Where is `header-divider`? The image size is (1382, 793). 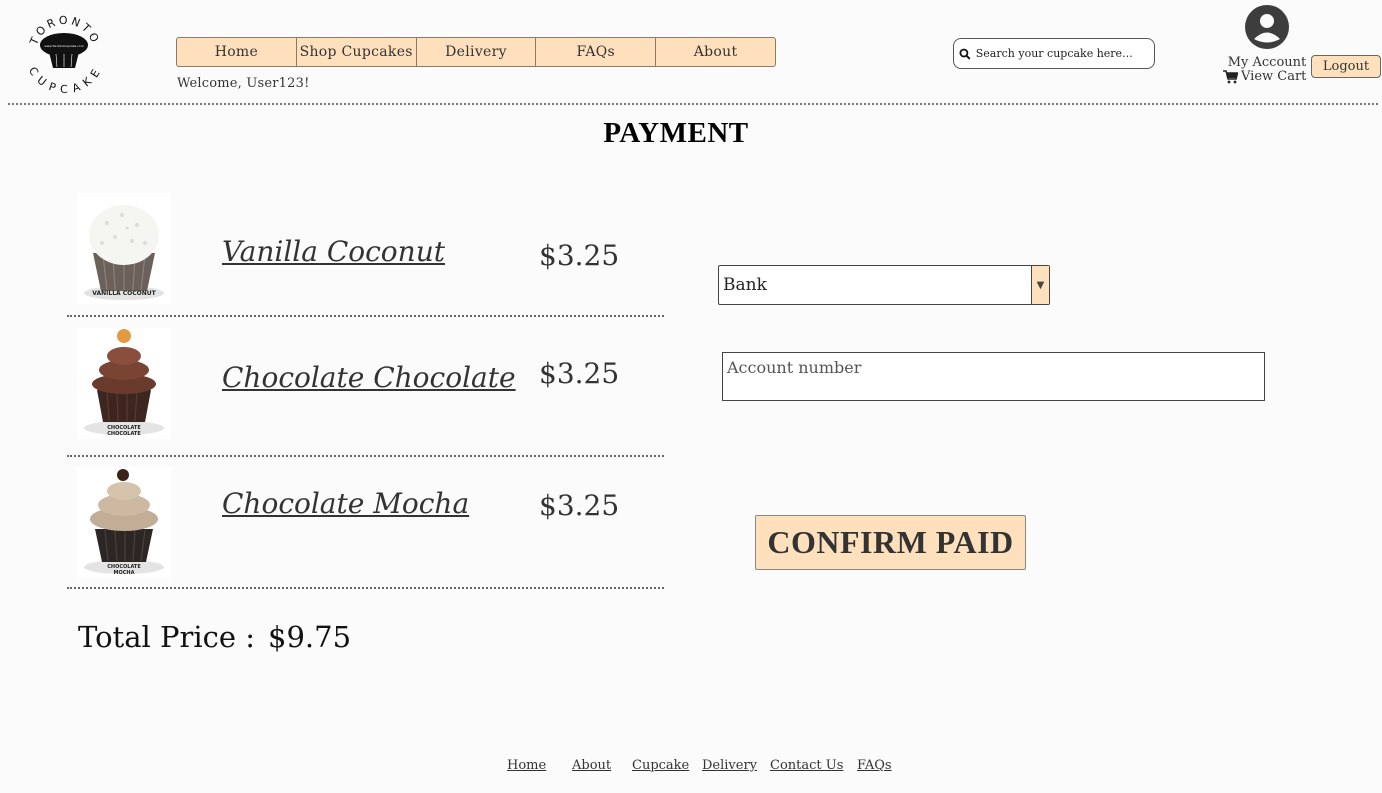
header-divider is located at coordinates (693, 104).